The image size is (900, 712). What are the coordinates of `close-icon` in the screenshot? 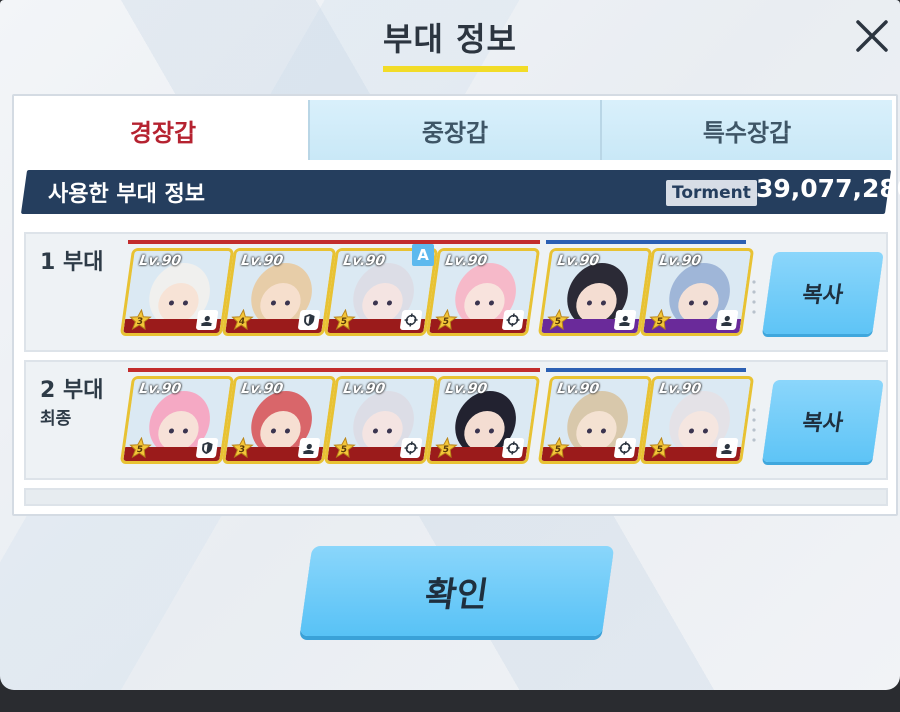 It's located at (872, 36).